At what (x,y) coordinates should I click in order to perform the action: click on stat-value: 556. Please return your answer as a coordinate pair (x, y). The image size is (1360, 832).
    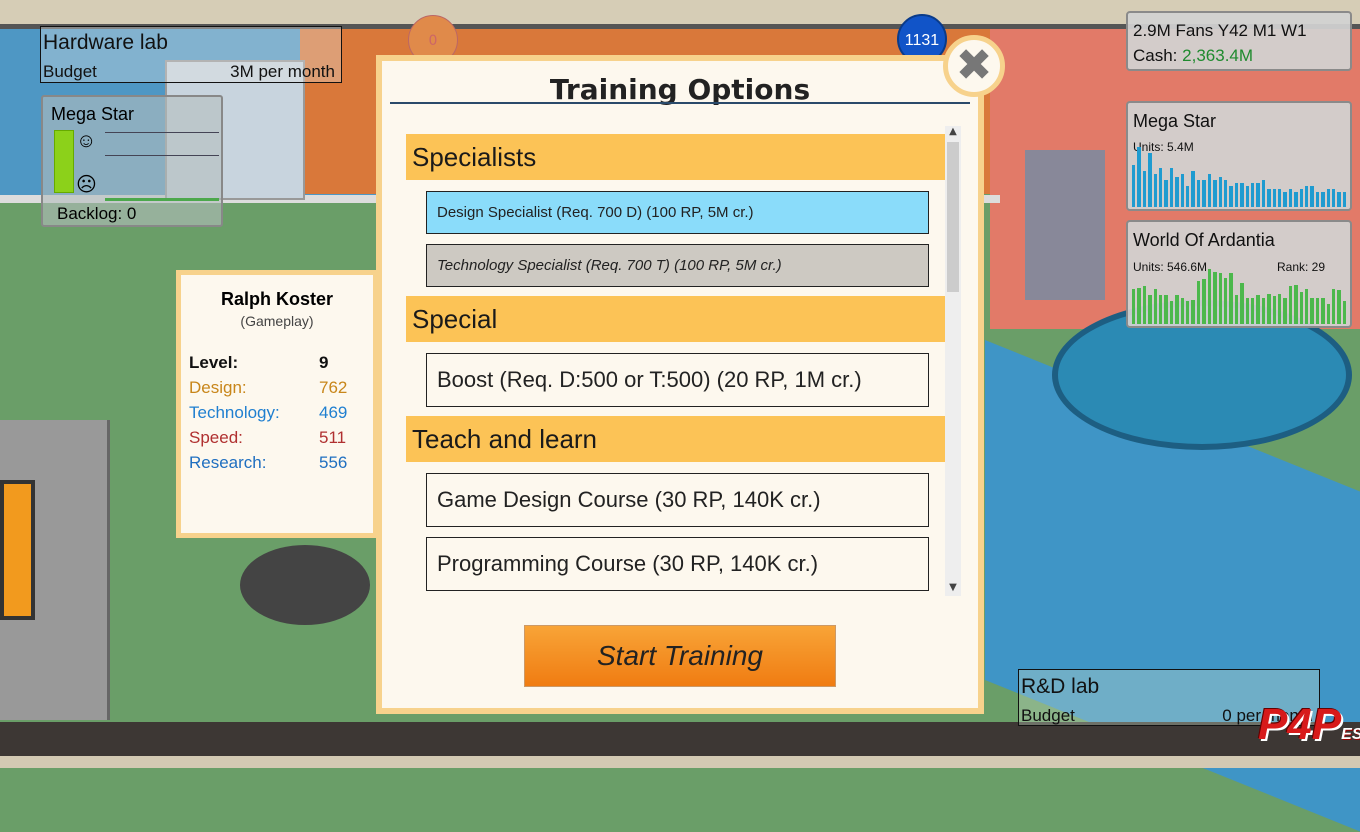
    Looking at the image, I should click on (333, 462).